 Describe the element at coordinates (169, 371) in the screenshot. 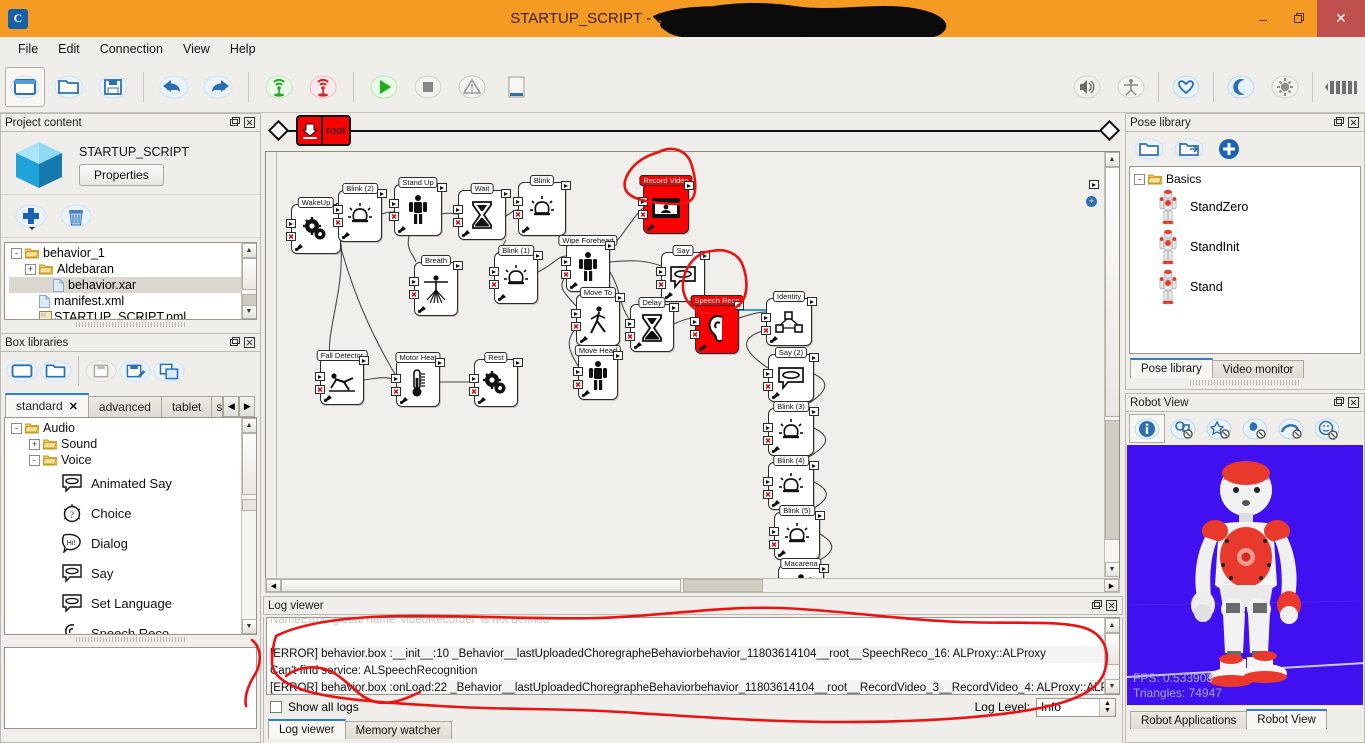

I see `duplicate-library-icon` at that location.